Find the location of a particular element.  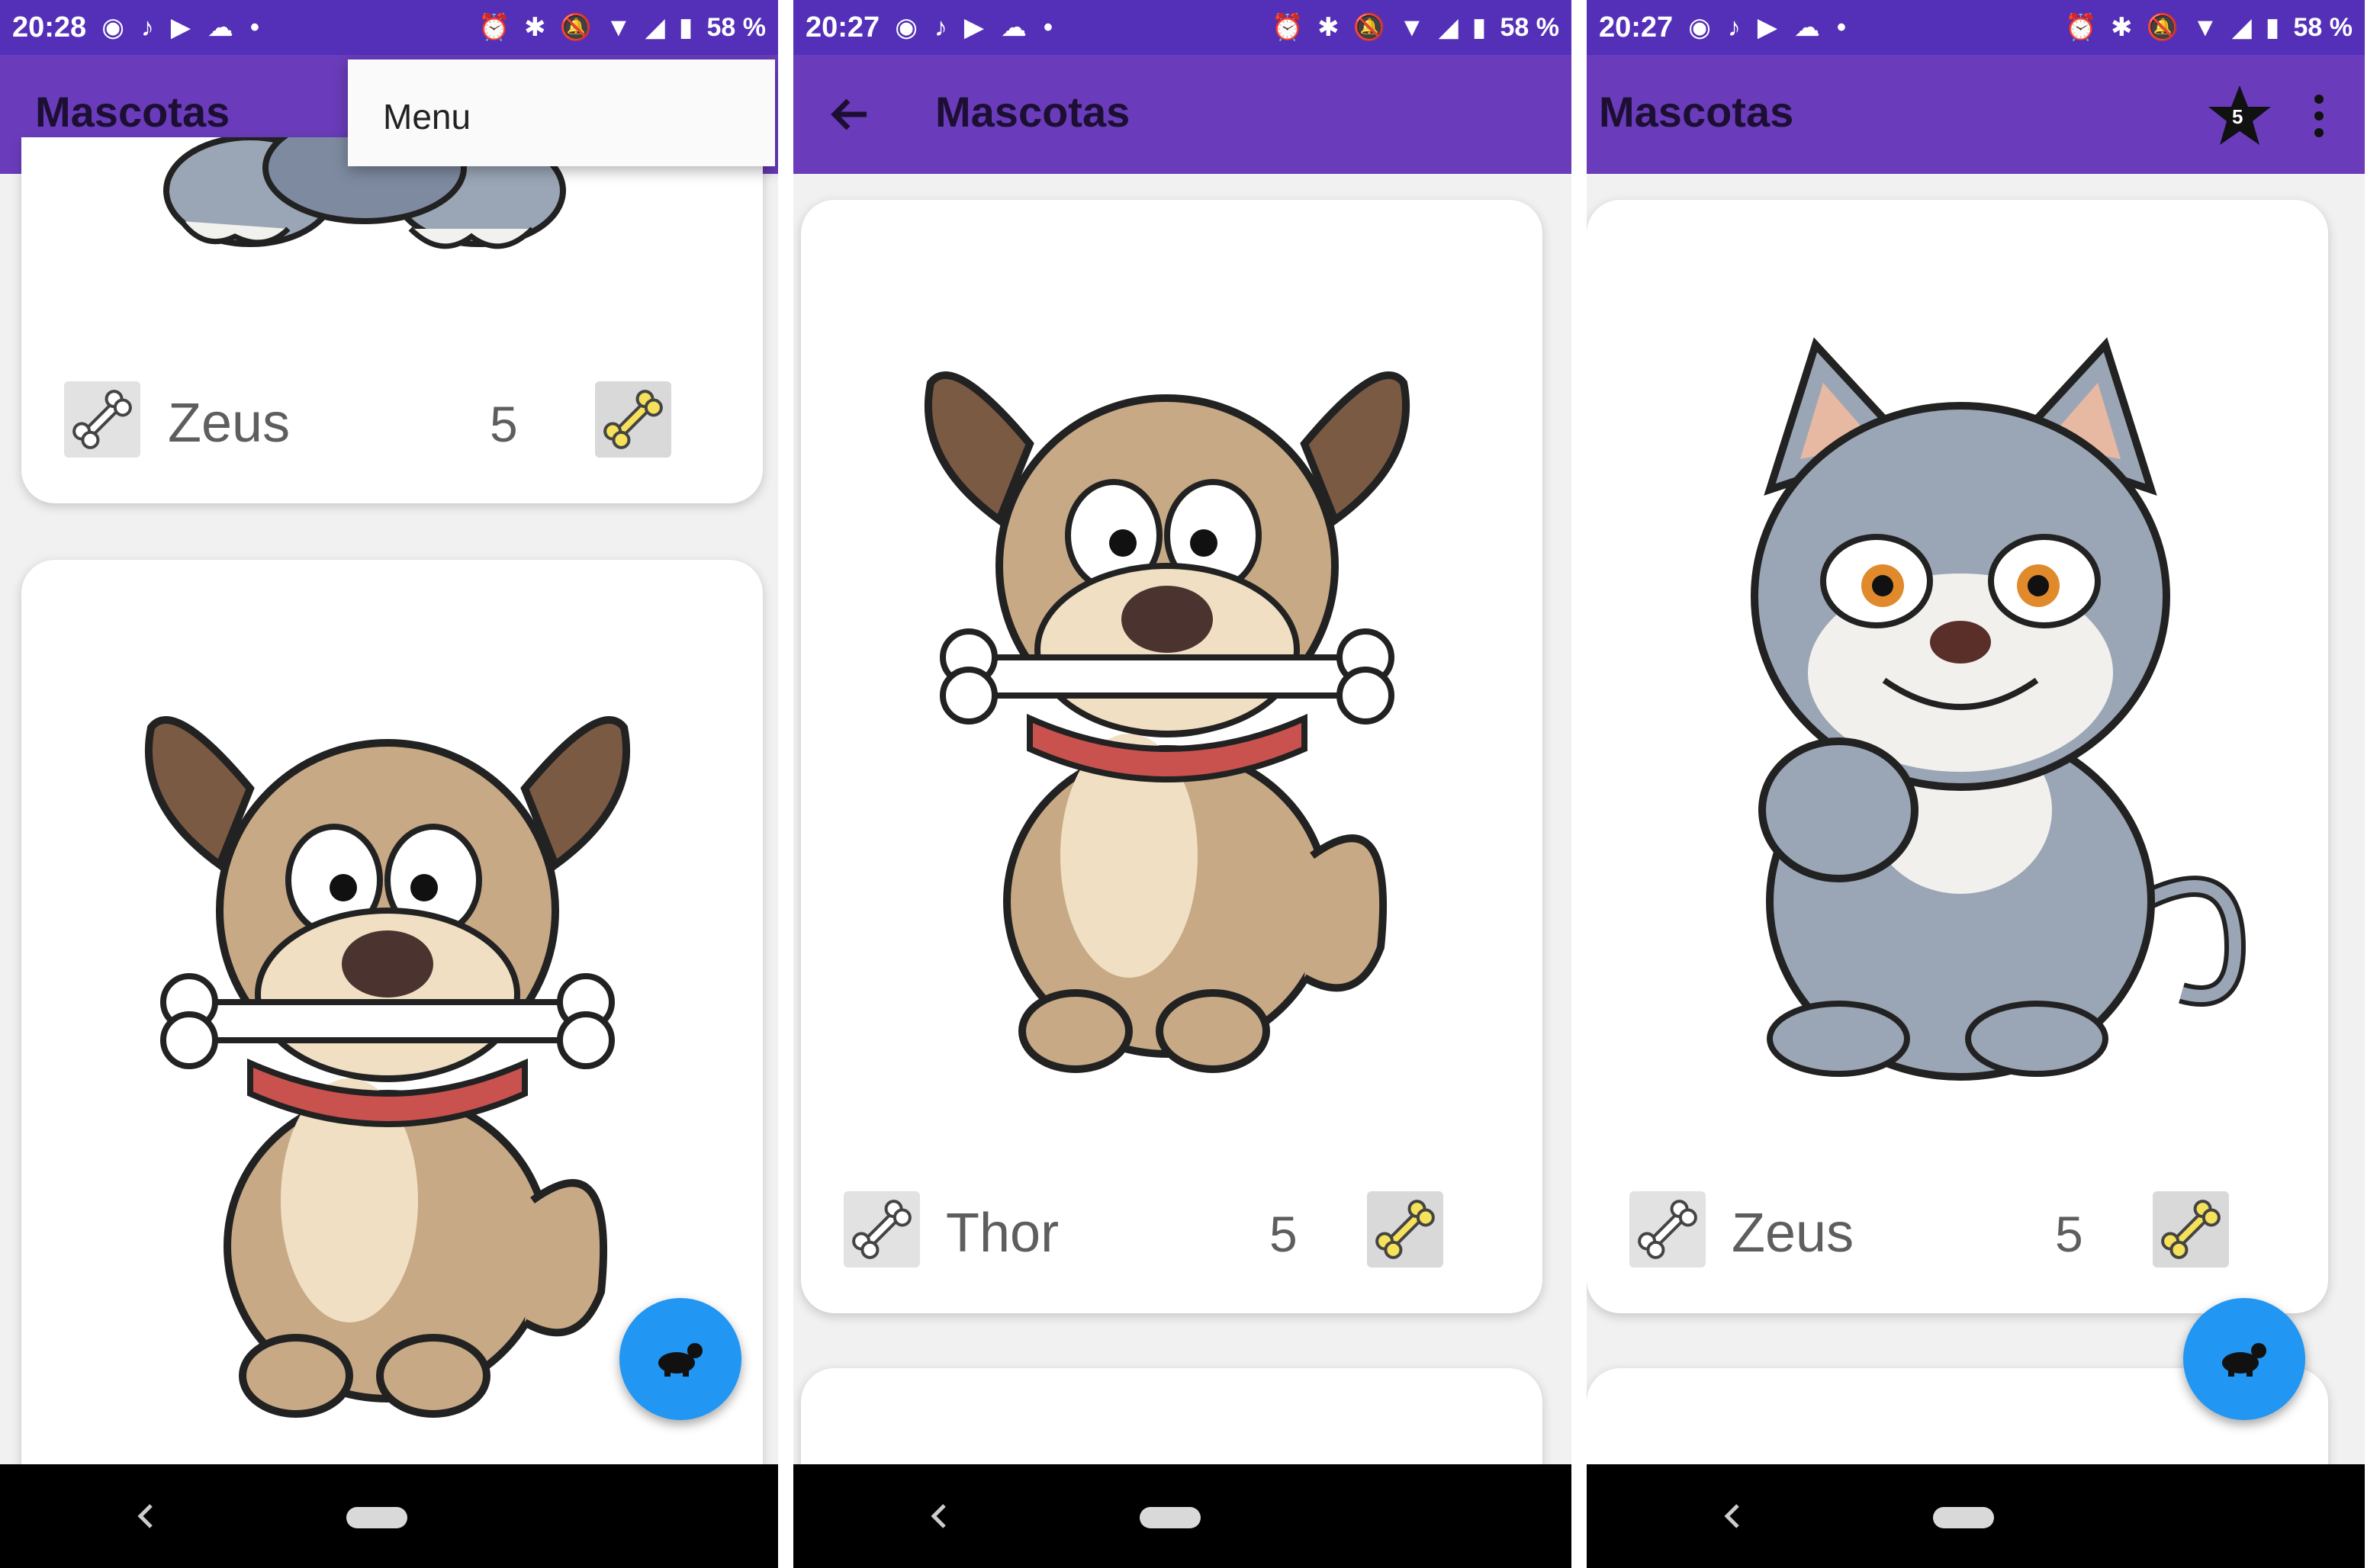

favorites-button: 5 is located at coordinates (2239, 115).